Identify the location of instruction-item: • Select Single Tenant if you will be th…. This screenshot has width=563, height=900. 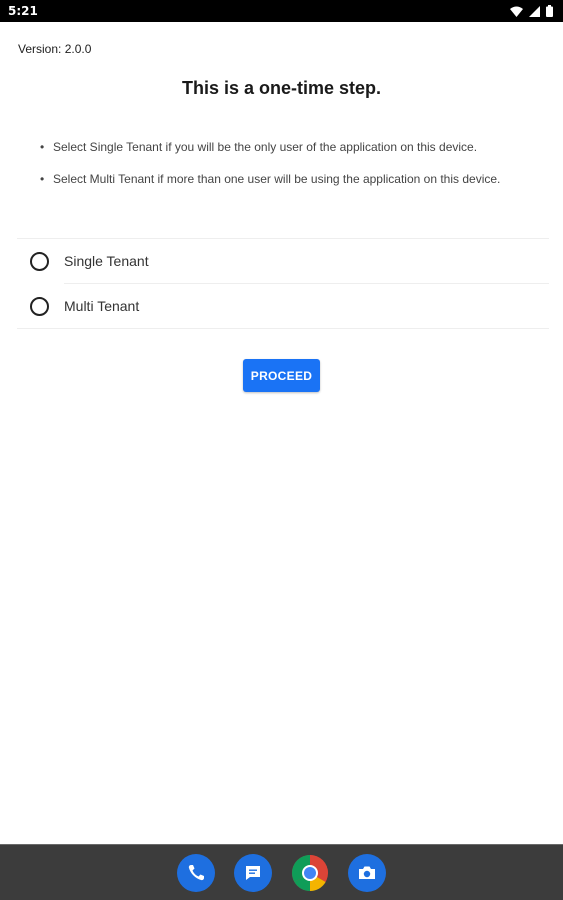
(275, 147).